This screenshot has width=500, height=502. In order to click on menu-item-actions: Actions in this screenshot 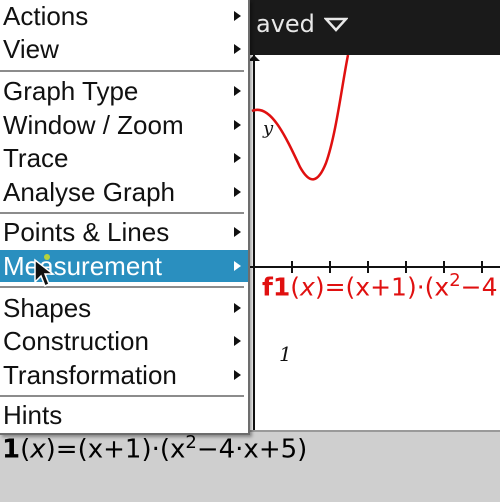, I will do `click(124, 16)`.